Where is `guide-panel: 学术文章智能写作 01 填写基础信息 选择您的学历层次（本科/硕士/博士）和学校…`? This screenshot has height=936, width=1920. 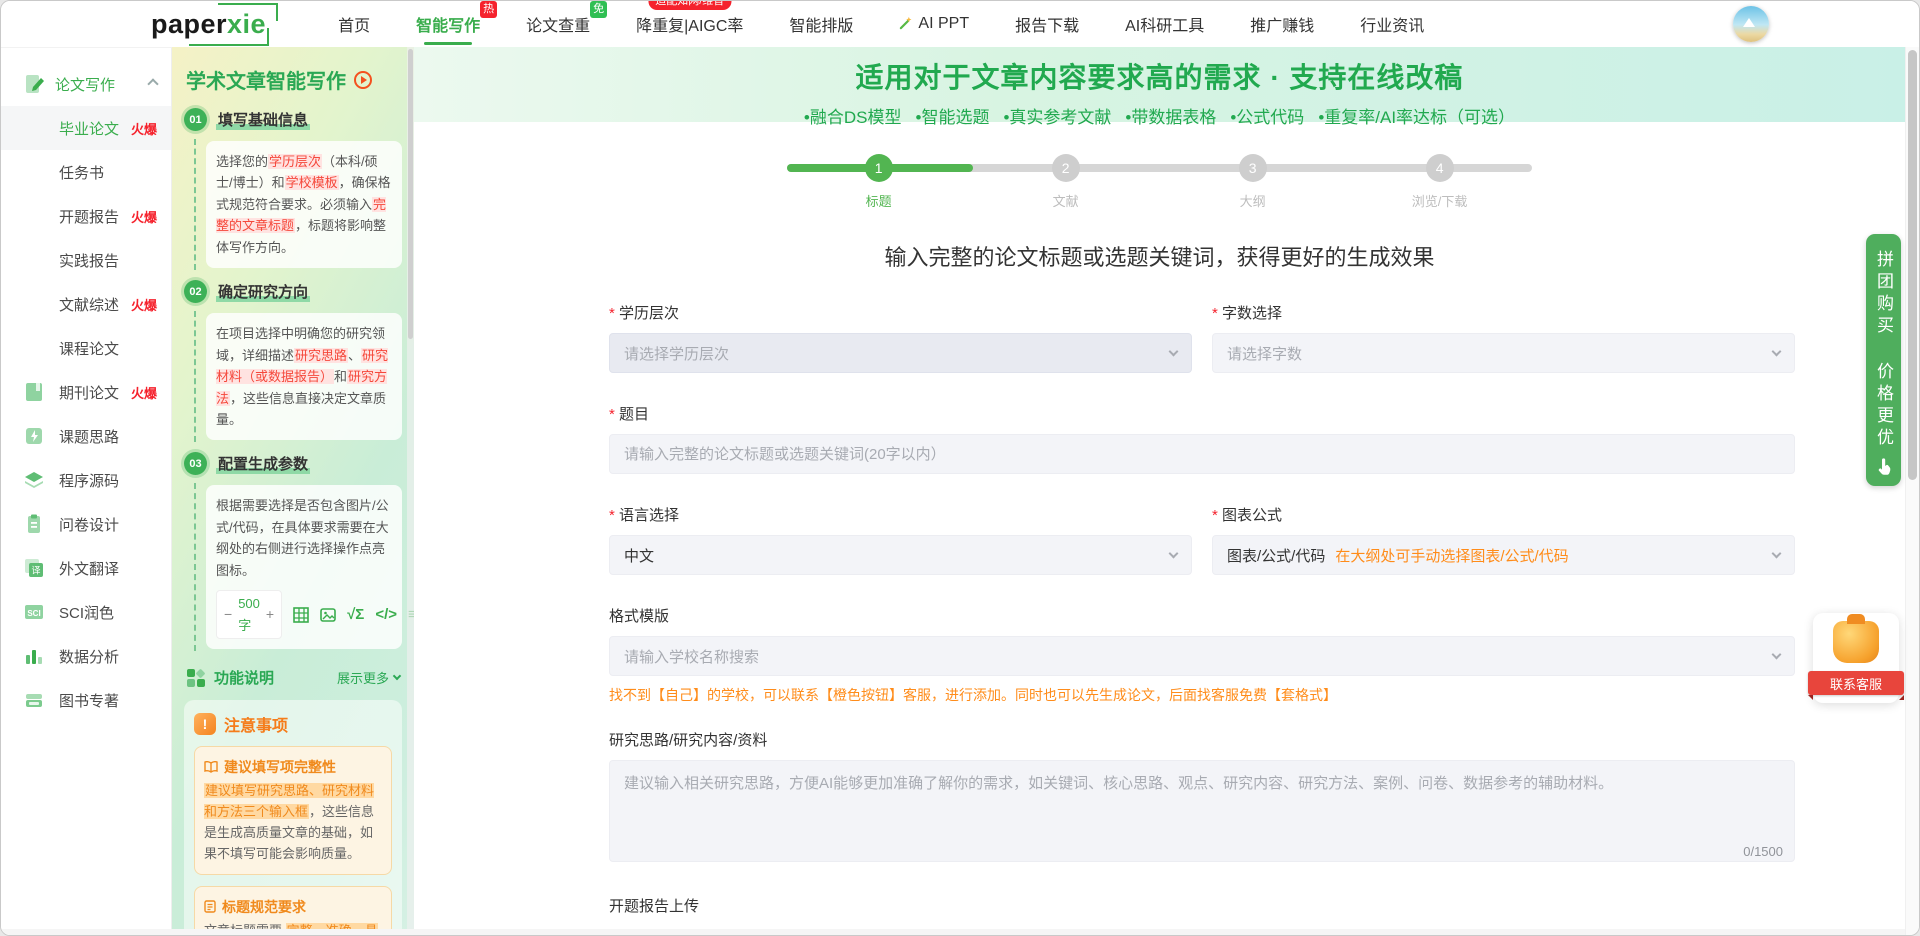
guide-panel: 学术文章智能写作 01 填写基础信息 选择您的学历层次（本科/硕士/博士）和学校… is located at coordinates (293, 491).